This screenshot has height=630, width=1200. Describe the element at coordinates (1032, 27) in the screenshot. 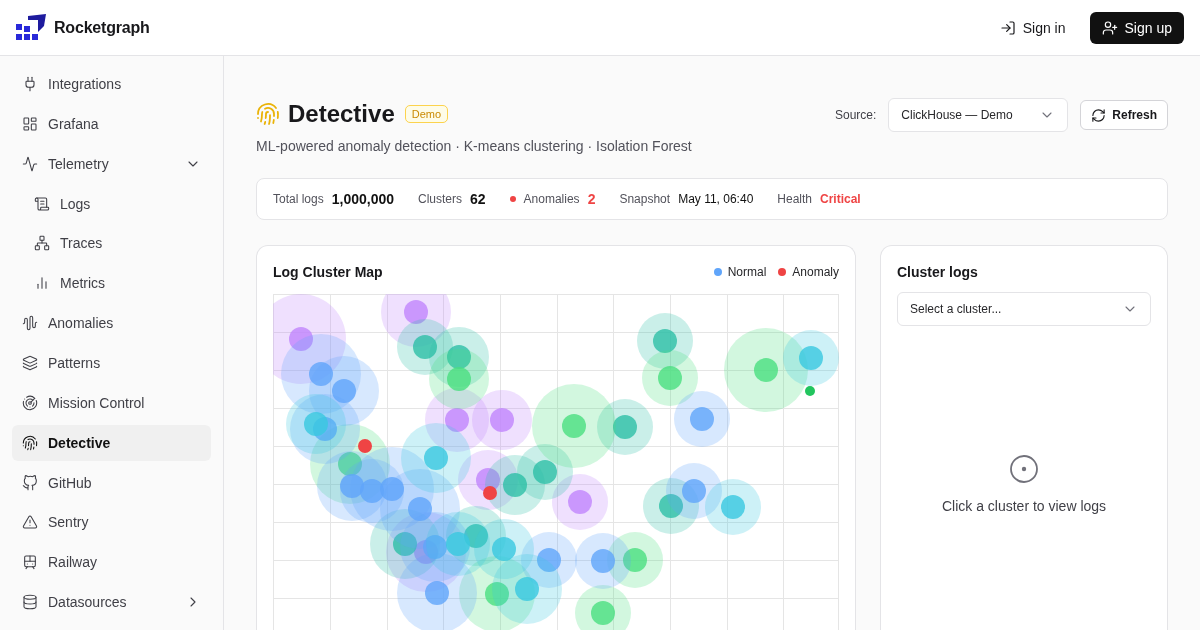

I see `sign-in-button: Sign in` at that location.